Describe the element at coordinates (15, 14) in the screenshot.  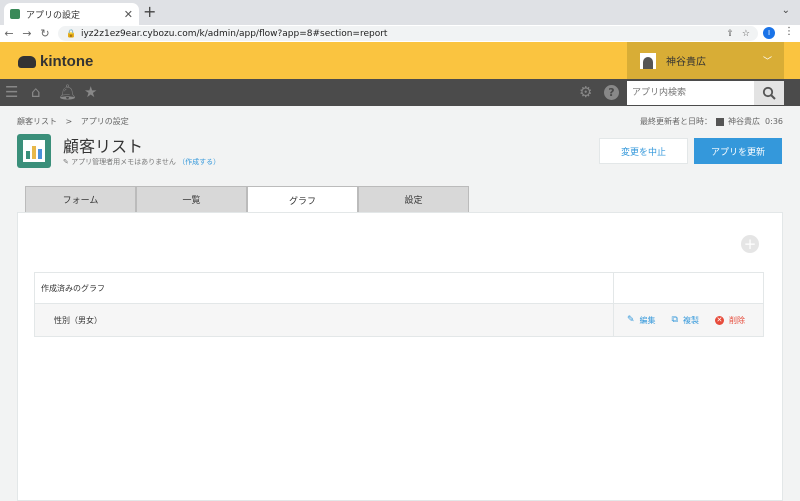
I see `kintone-favicon-icon` at that location.